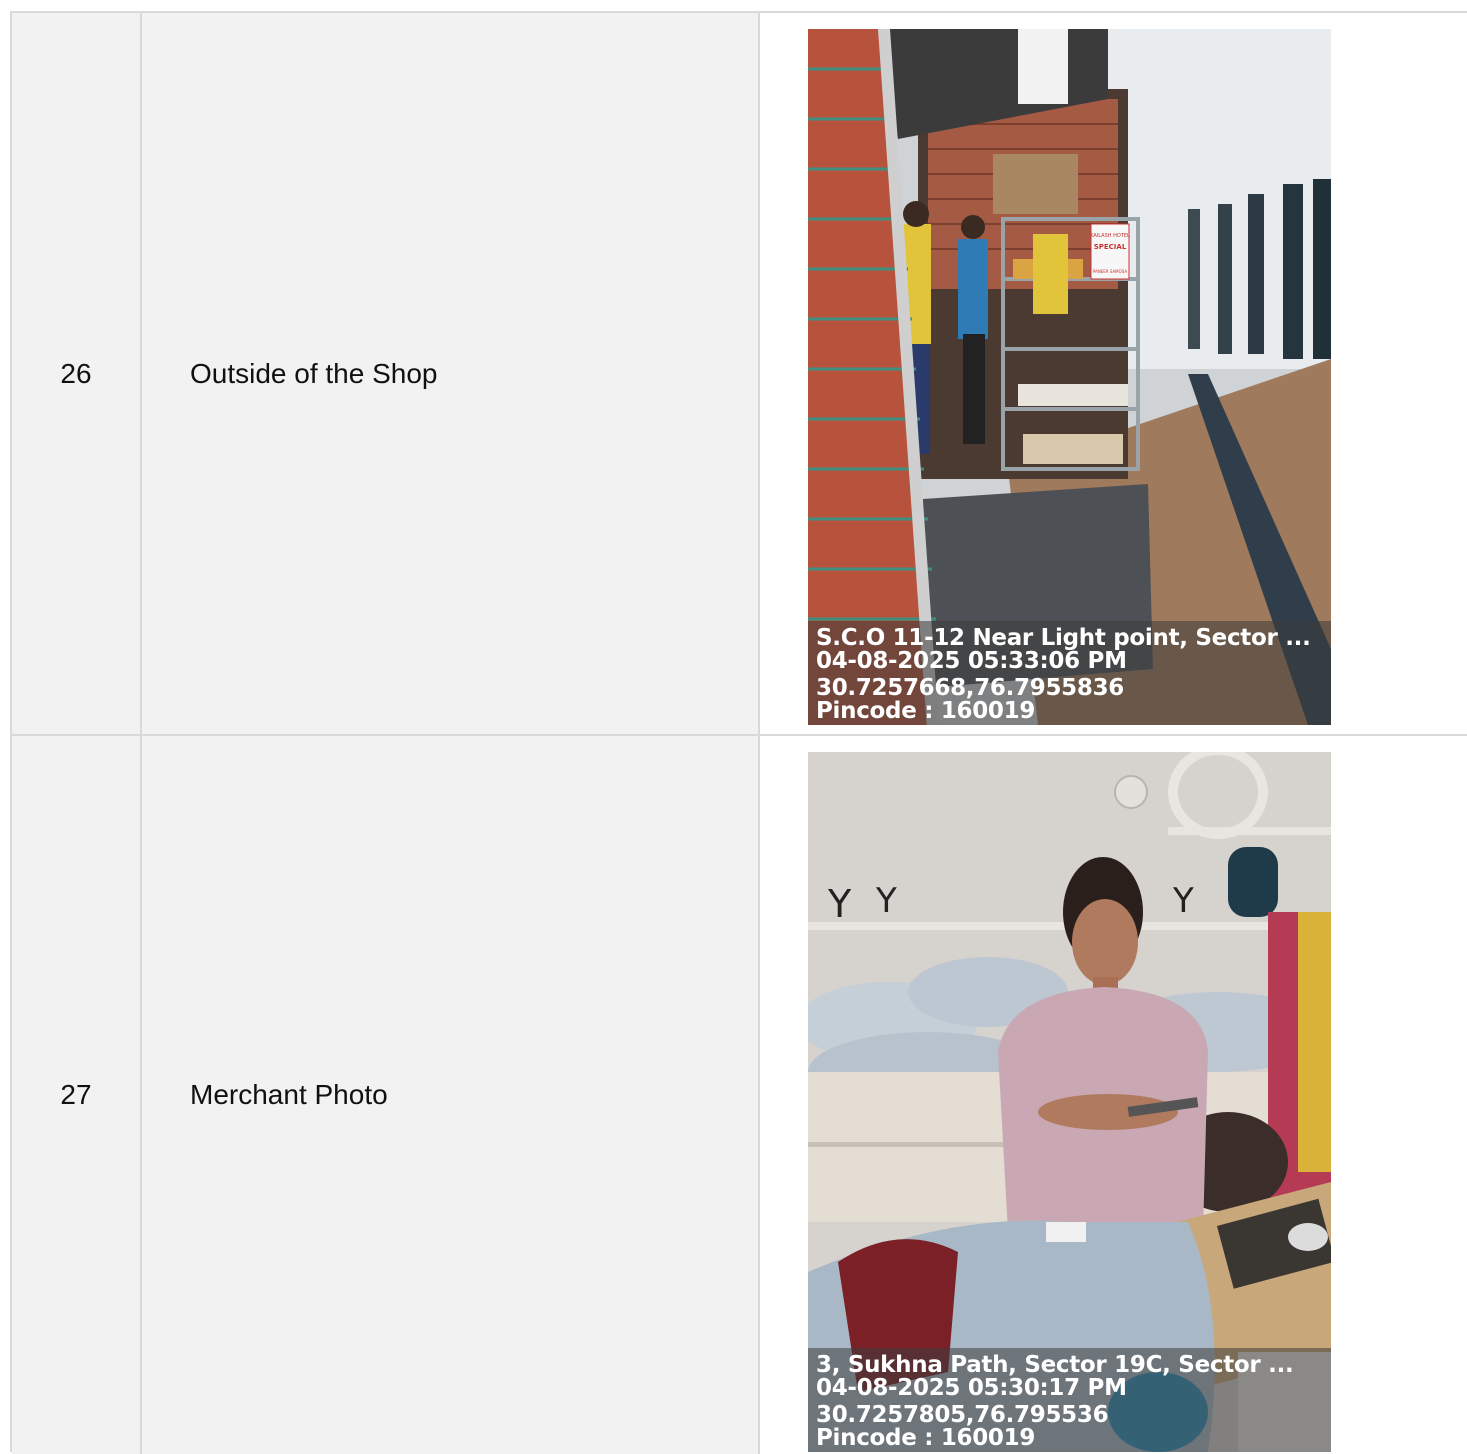  Describe the element at coordinates (314, 373) in the screenshot. I see `row-label: Outside of the Shop` at that location.